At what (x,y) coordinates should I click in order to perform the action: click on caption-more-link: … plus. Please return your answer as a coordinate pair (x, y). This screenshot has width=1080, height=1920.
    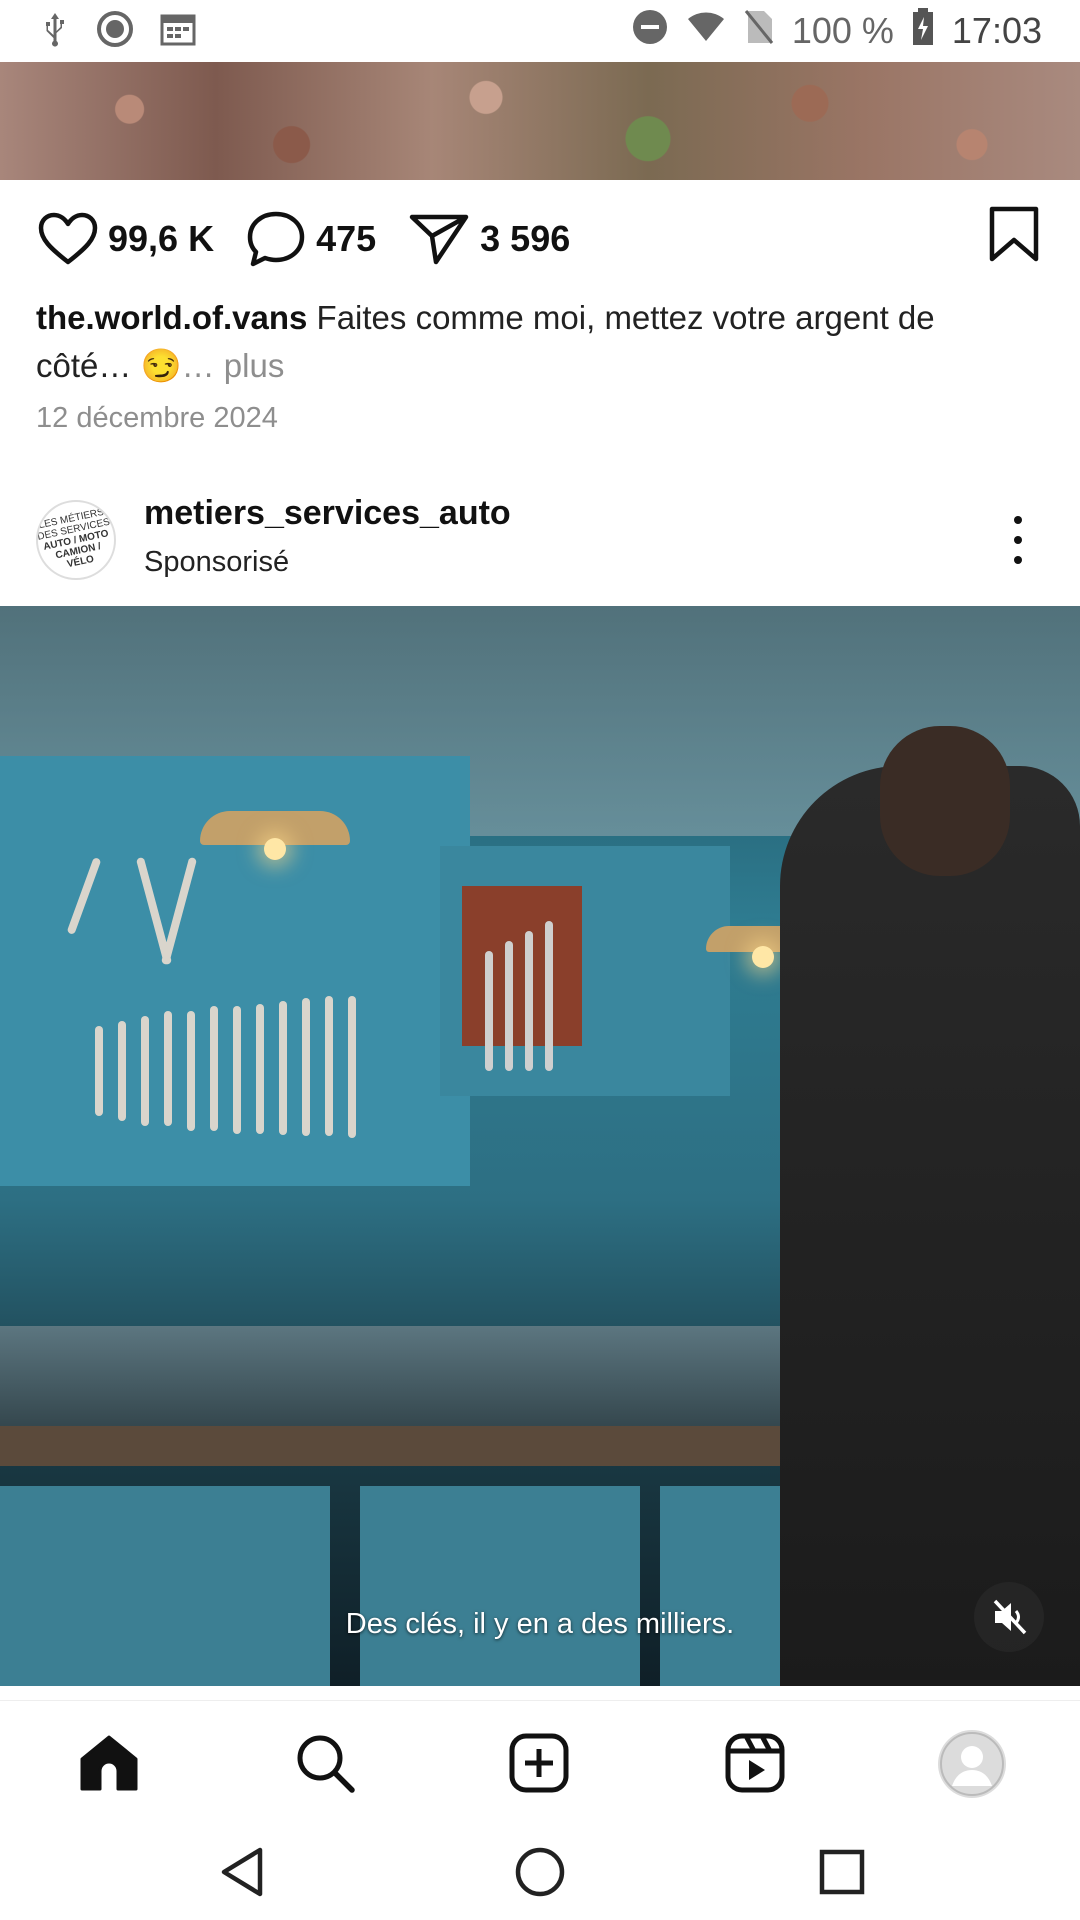
    Looking at the image, I should click on (233, 365).